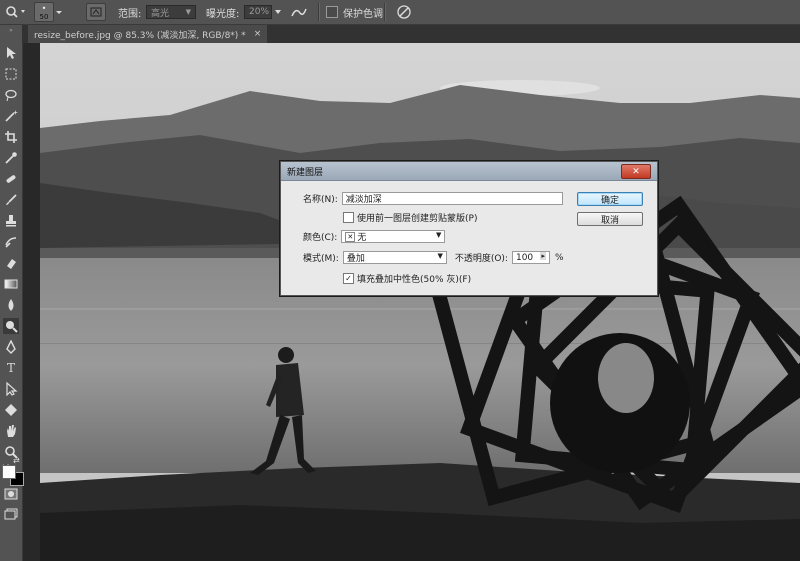 This screenshot has height=561, width=800. Describe the element at coordinates (348, 217) in the screenshot. I see `clip-mask-checkbox` at that location.